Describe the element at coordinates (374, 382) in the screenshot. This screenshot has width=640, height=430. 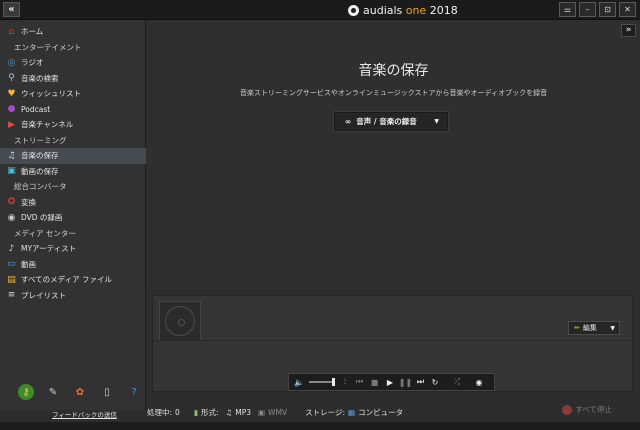
I see `stop-icon: ■` at that location.